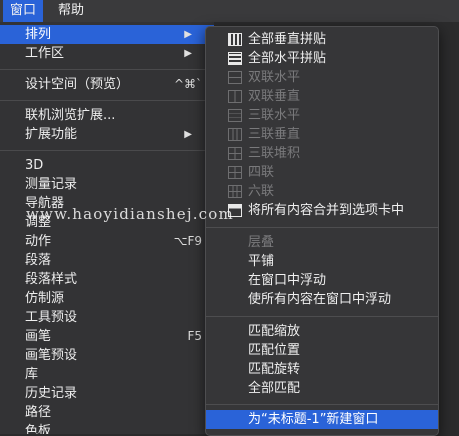 Image resolution: width=459 pixels, height=436 pixels. Describe the element at coordinates (51, 279) in the screenshot. I see `menu-item-label: 段落样式` at that location.